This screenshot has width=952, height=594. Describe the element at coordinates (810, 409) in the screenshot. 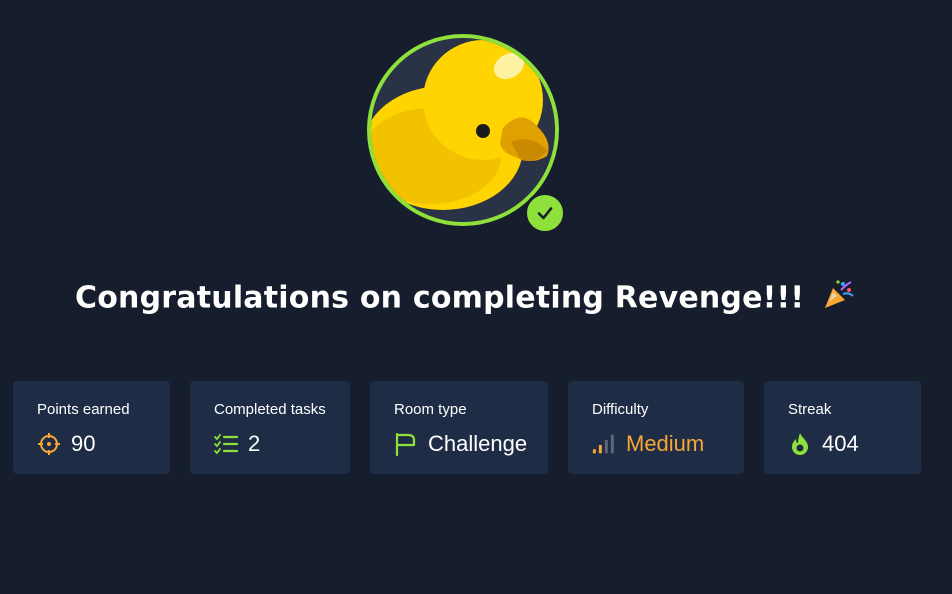

I see `stat-label: Streak` at that location.